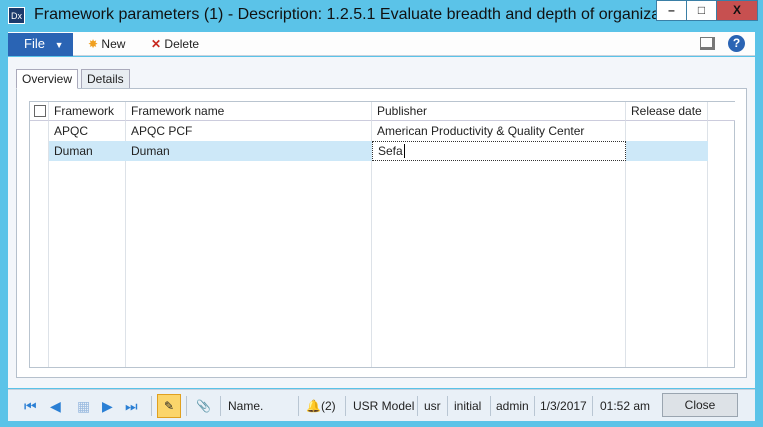  Describe the element at coordinates (700, 405) in the screenshot. I see `close-button: Close` at that location.